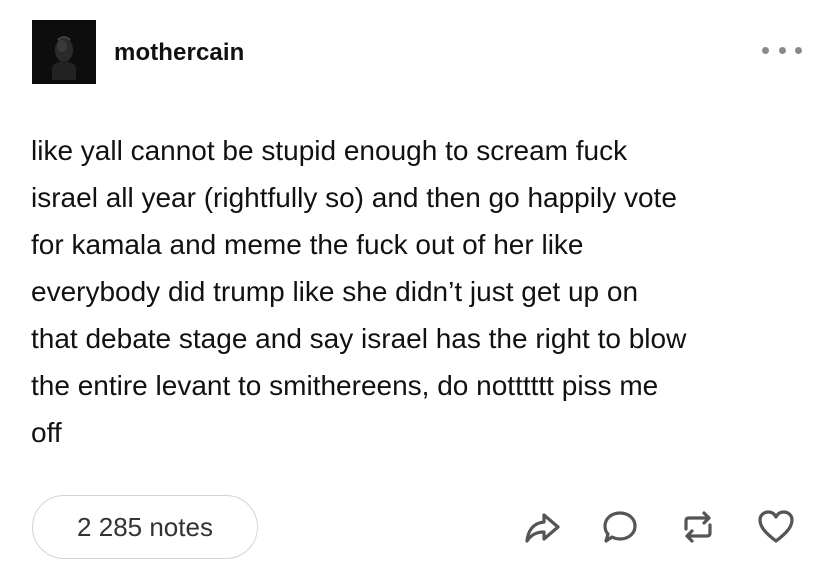 The image size is (828, 580). I want to click on more-icon, so click(782, 50).